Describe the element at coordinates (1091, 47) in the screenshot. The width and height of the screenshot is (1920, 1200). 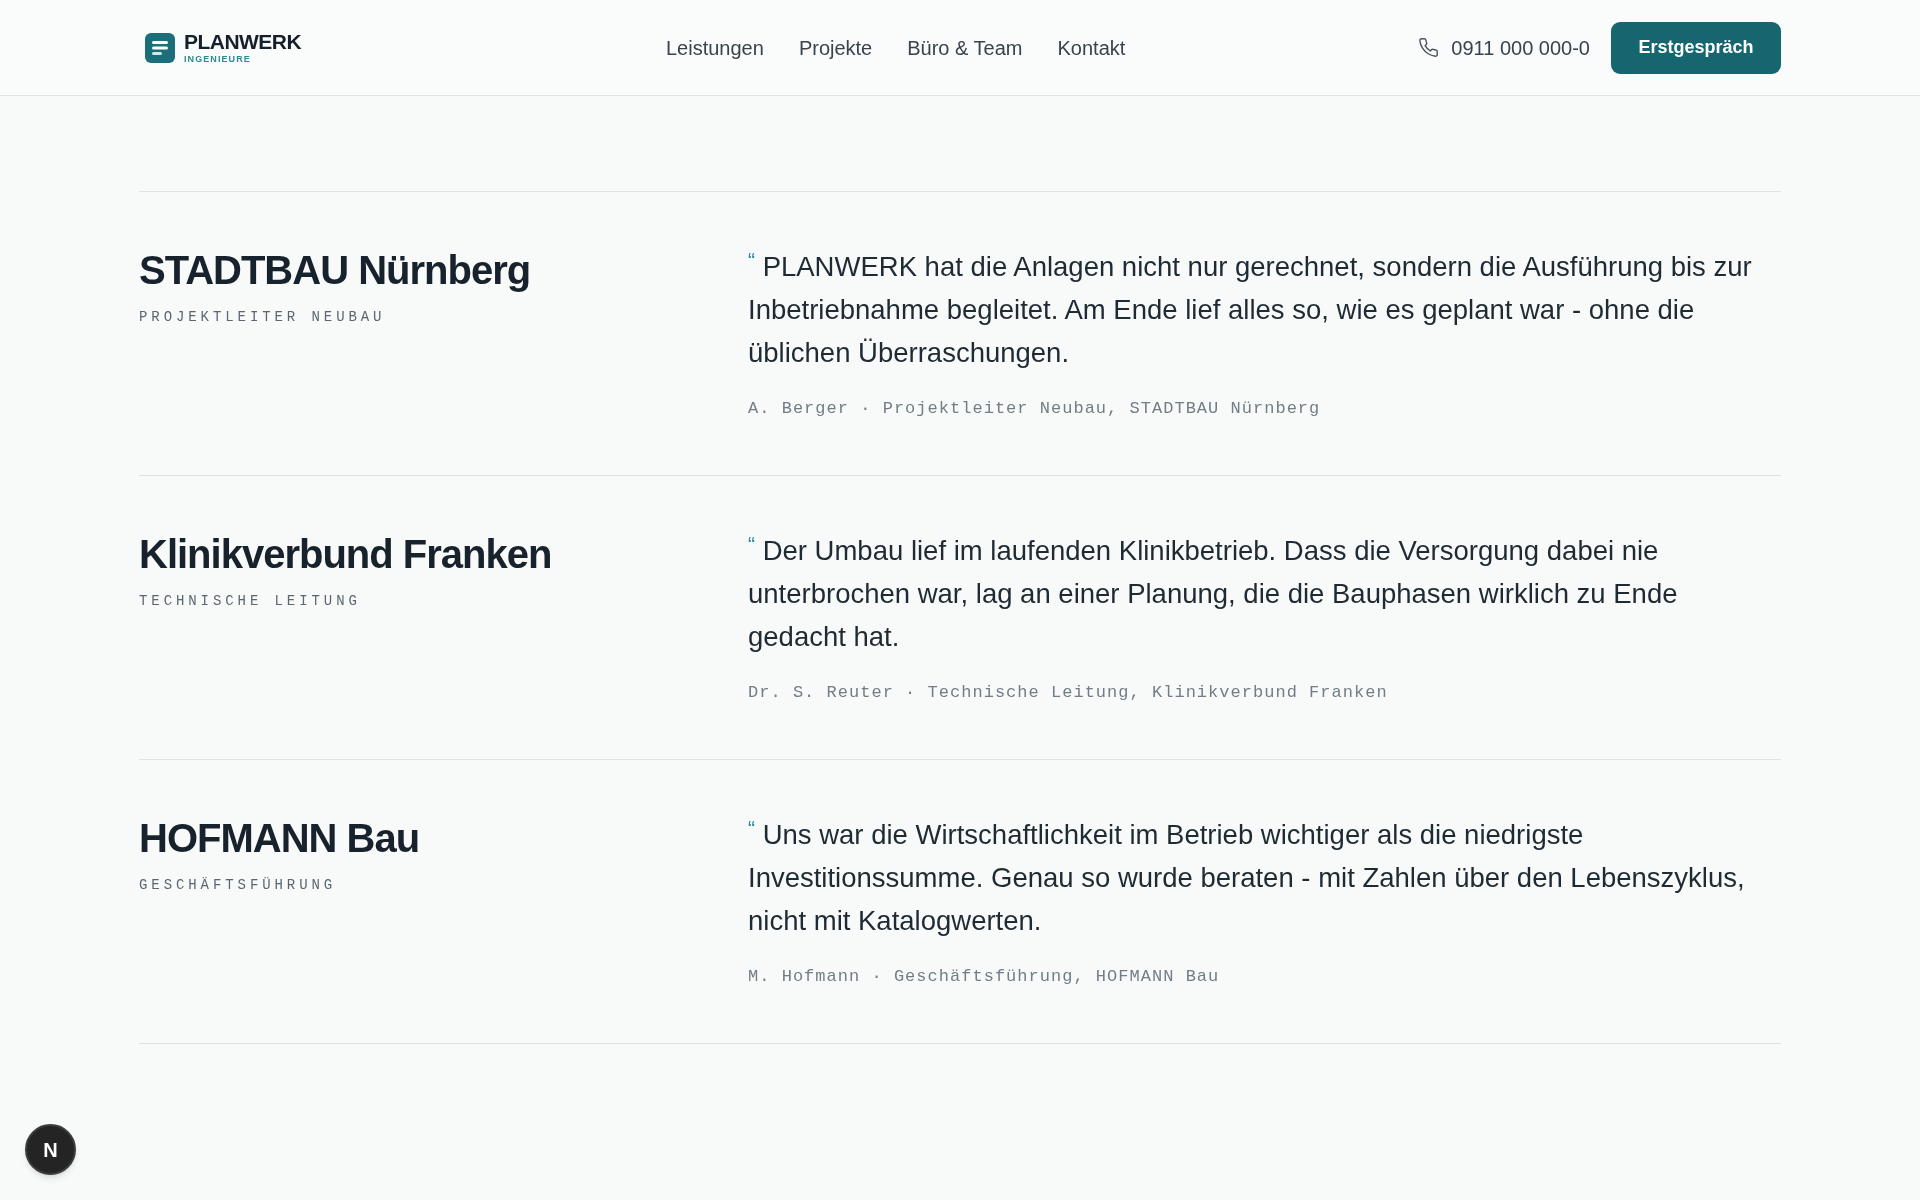
I see `nav-link: Kontakt` at that location.